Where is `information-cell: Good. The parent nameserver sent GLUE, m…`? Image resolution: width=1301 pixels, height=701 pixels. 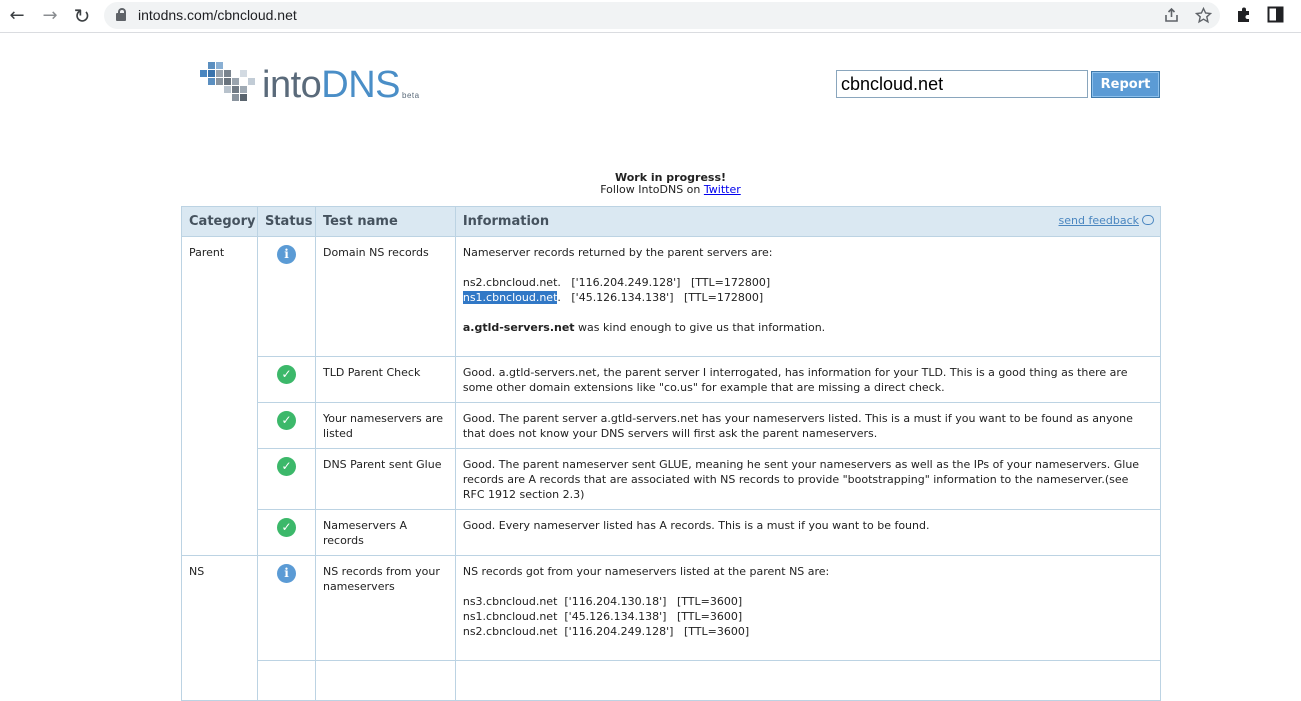 information-cell: Good. The parent nameserver sent GLUE, m… is located at coordinates (808, 479).